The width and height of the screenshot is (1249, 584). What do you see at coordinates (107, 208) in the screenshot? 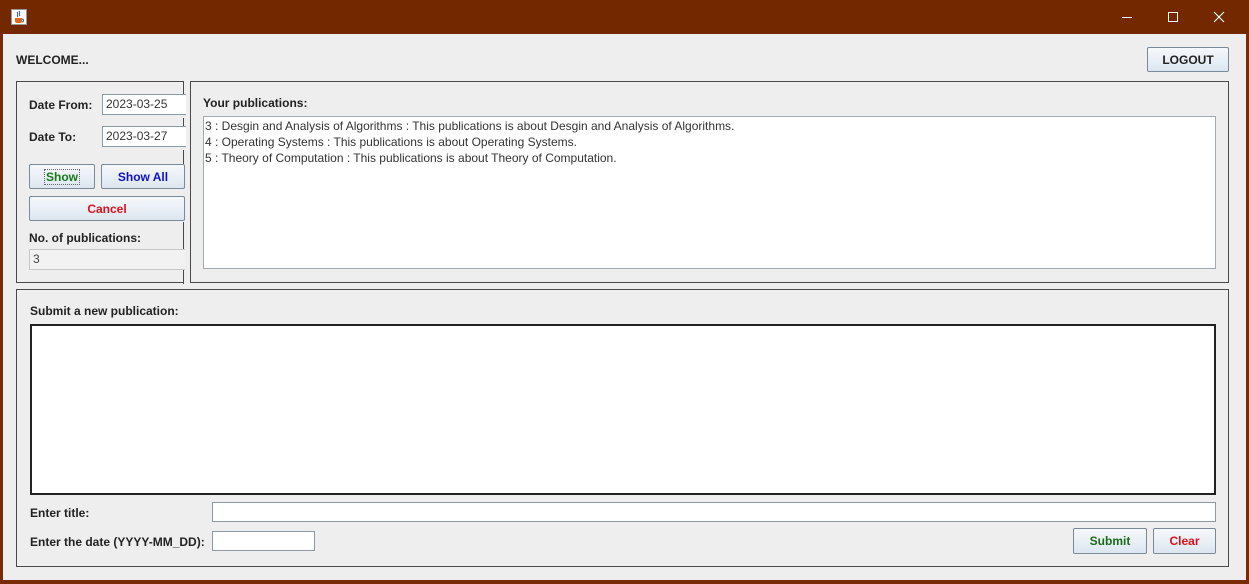
I see `cancel-button: Cancel` at bounding box center [107, 208].